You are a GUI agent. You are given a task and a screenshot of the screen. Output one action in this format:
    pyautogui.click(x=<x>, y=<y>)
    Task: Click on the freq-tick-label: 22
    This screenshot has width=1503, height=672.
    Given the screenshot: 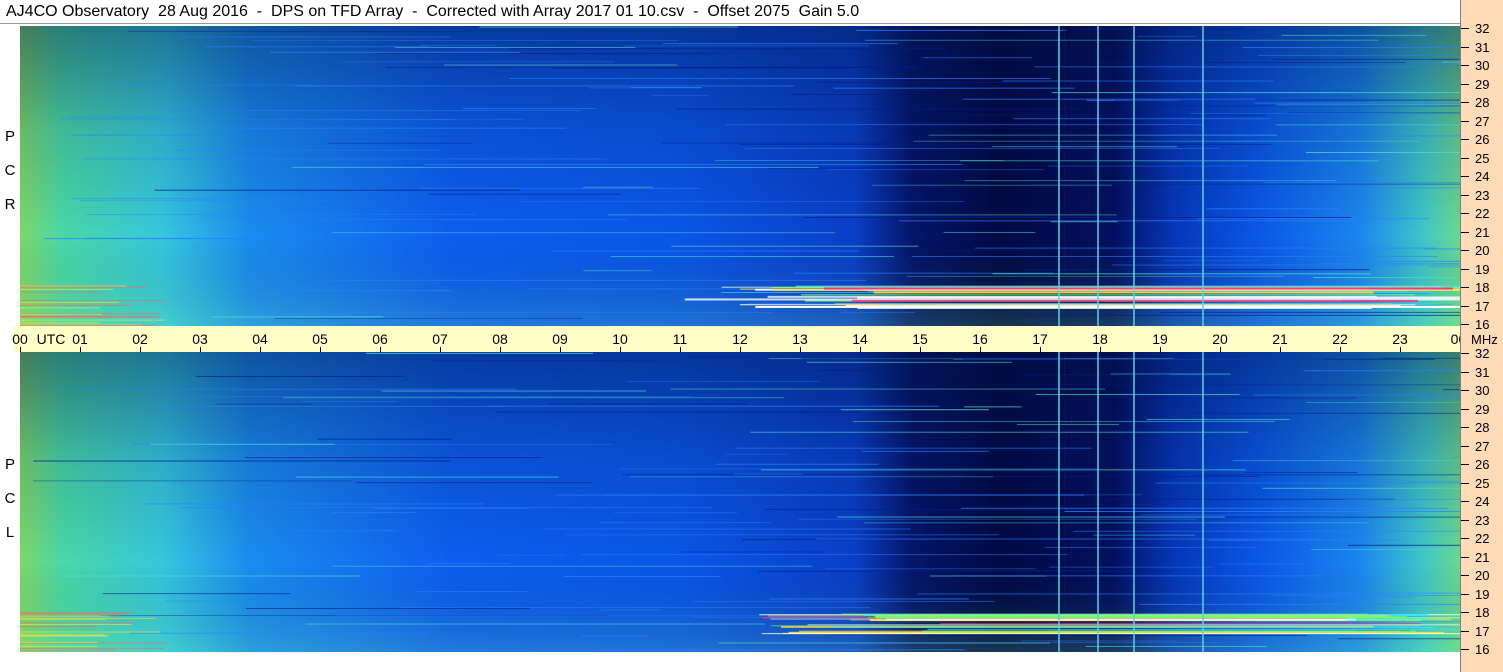 What is the action you would take?
    pyautogui.click(x=1482, y=538)
    